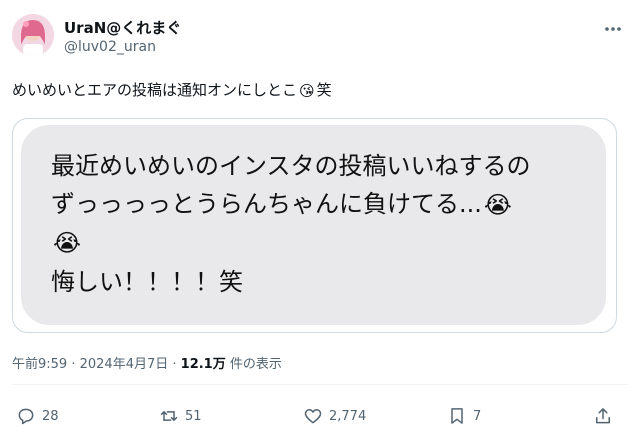  Describe the element at coordinates (464, 416) in the screenshot. I see `bookmark-button: 7` at that location.